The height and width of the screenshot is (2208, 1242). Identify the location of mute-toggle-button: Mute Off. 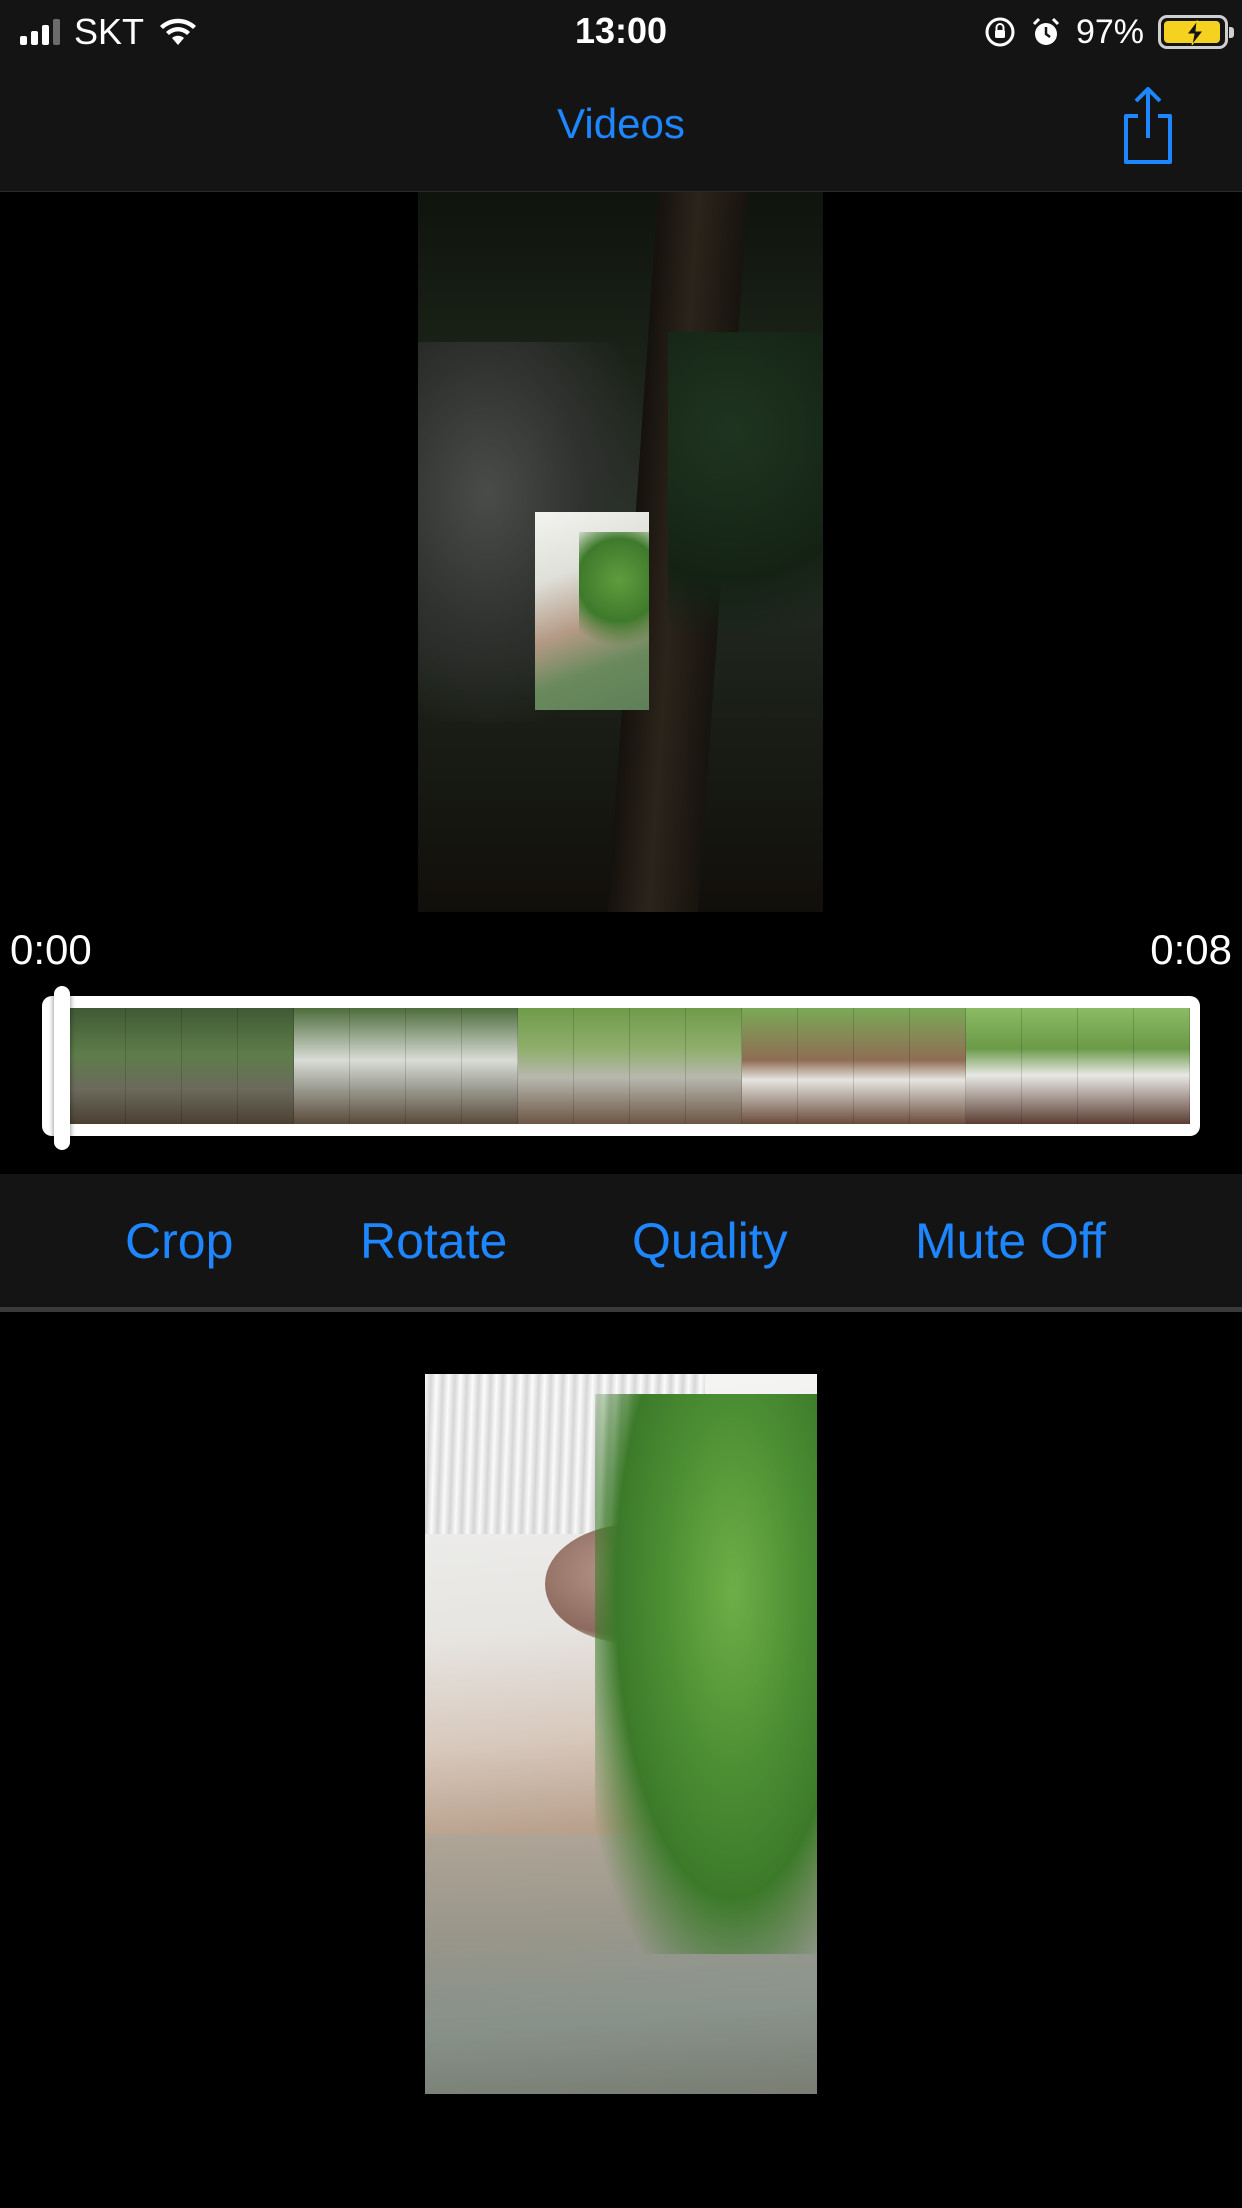
(1010, 1241).